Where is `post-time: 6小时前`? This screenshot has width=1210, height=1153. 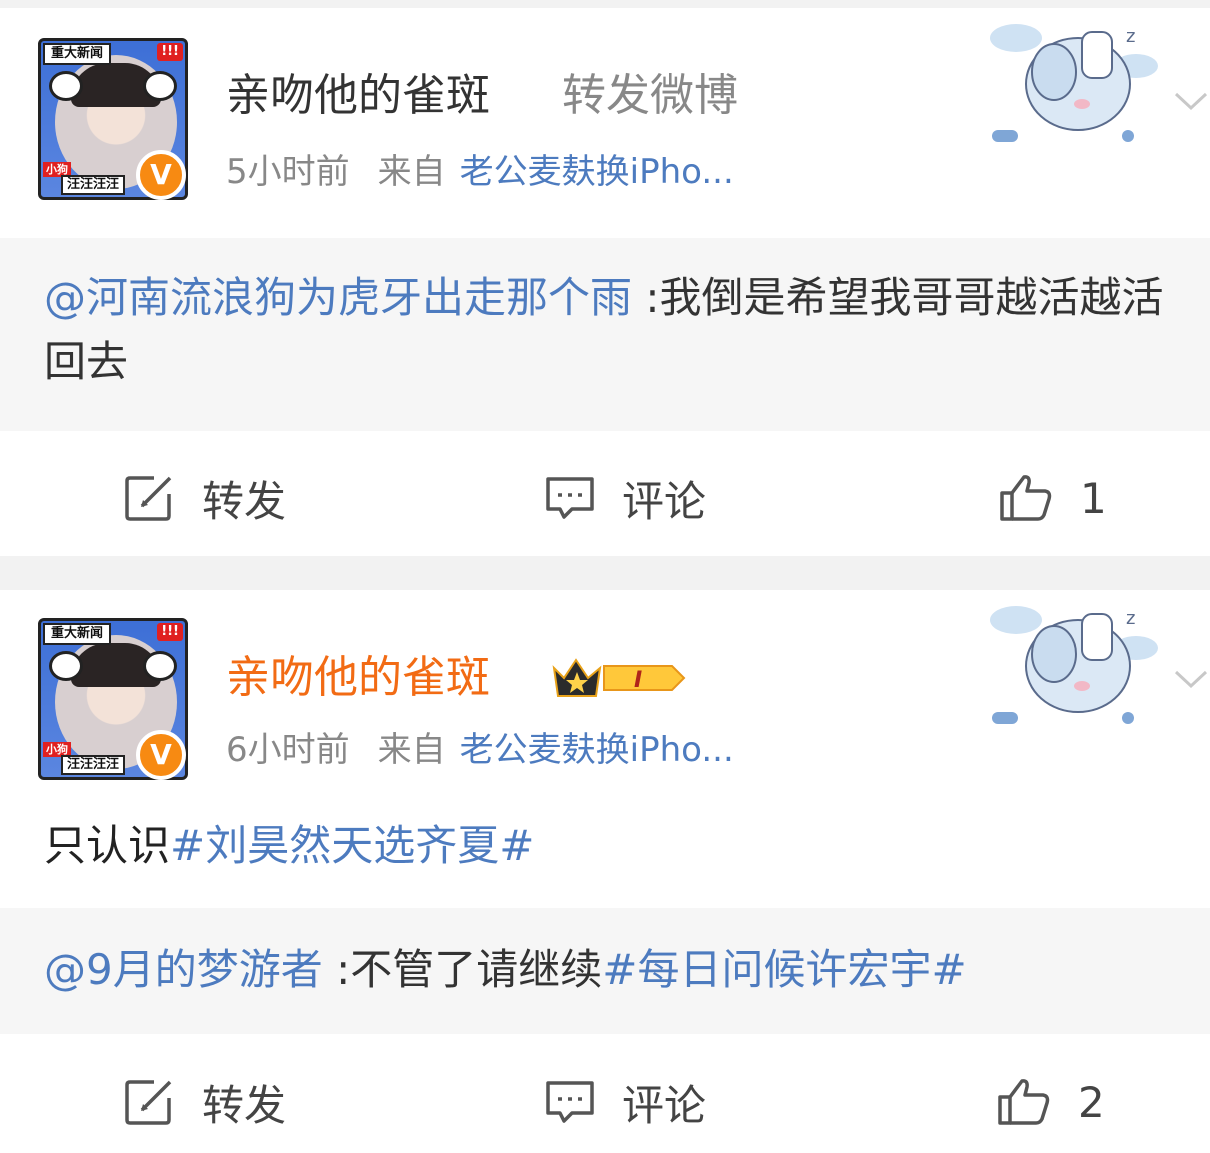
post-time: 6小时前 is located at coordinates (288, 750).